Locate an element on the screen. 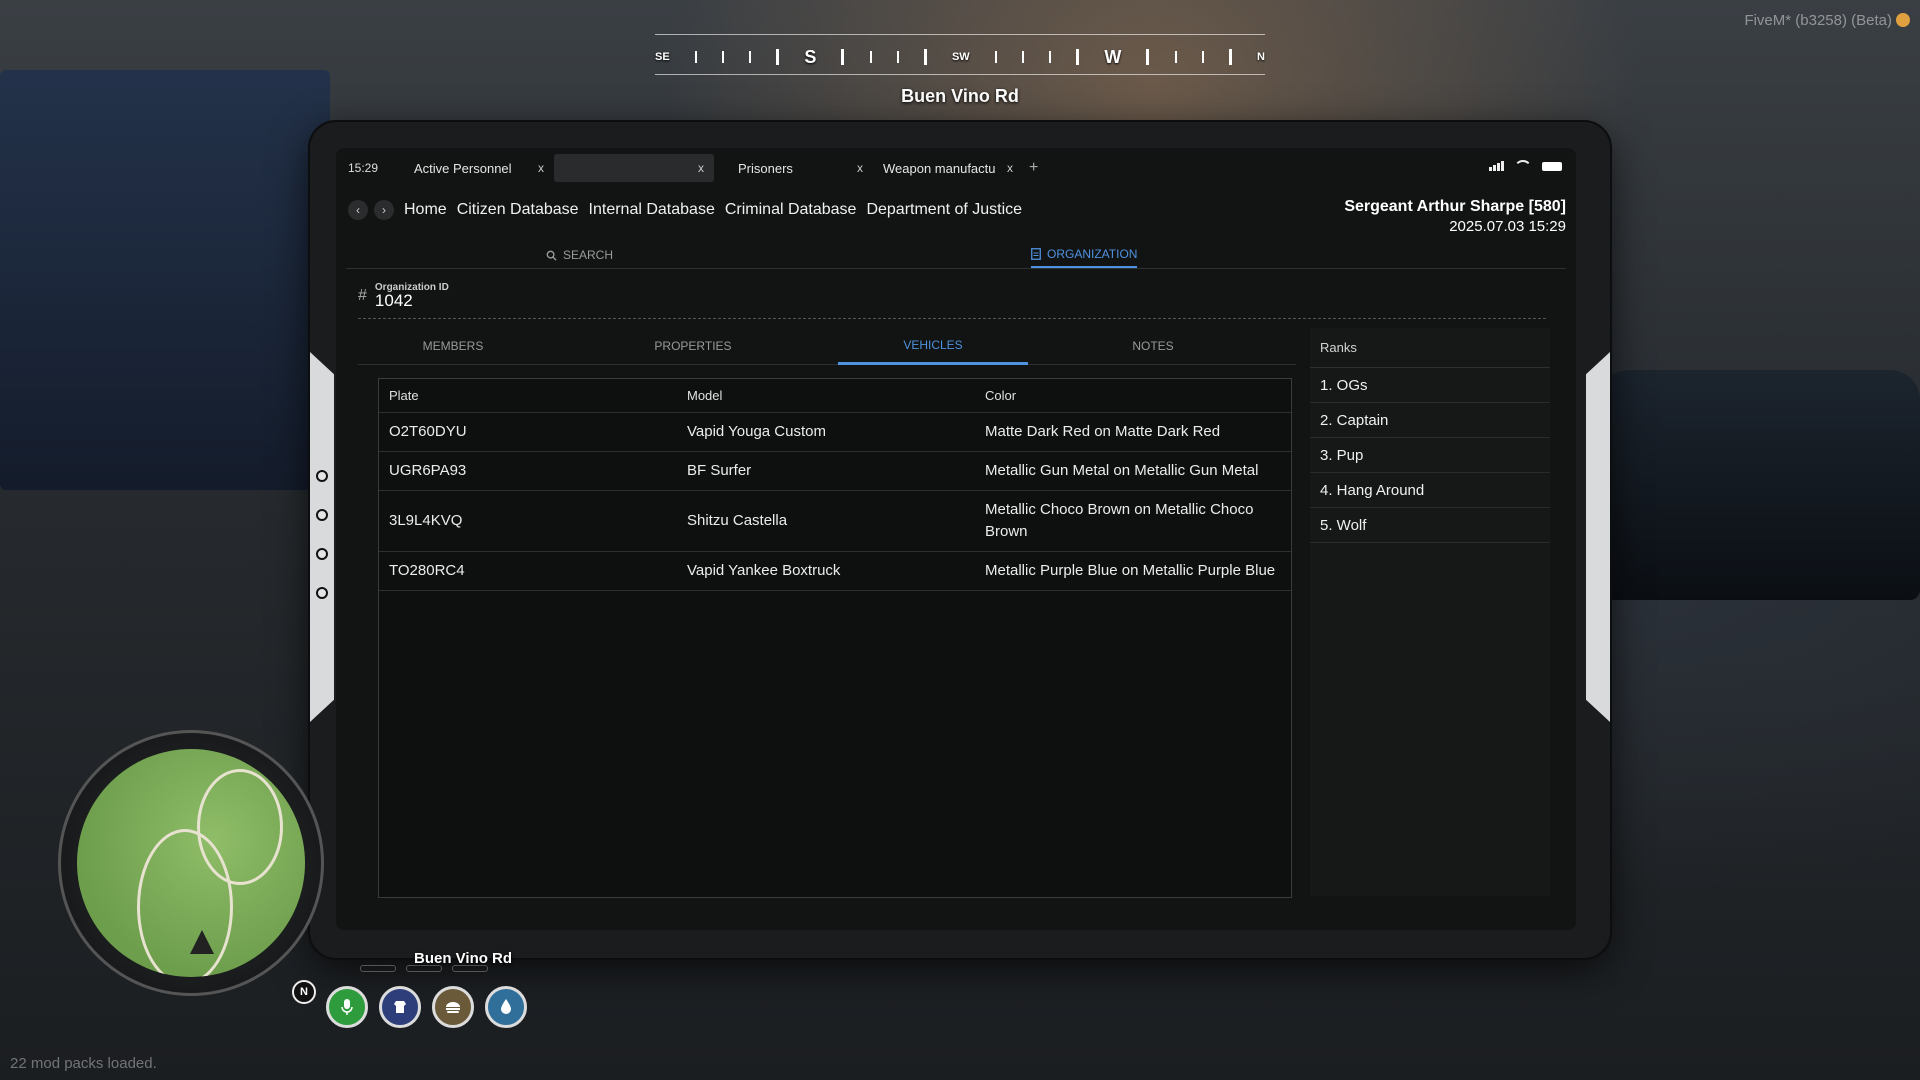  rank-item: 1. OGs is located at coordinates (1430, 385).